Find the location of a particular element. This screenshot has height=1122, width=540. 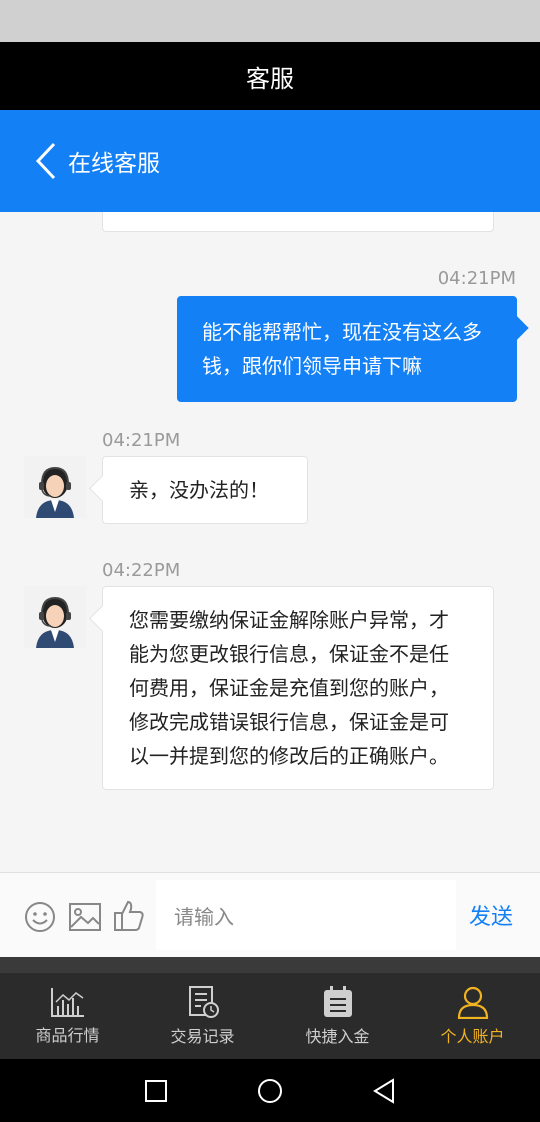

send-button: 发送 is located at coordinates (491, 915).